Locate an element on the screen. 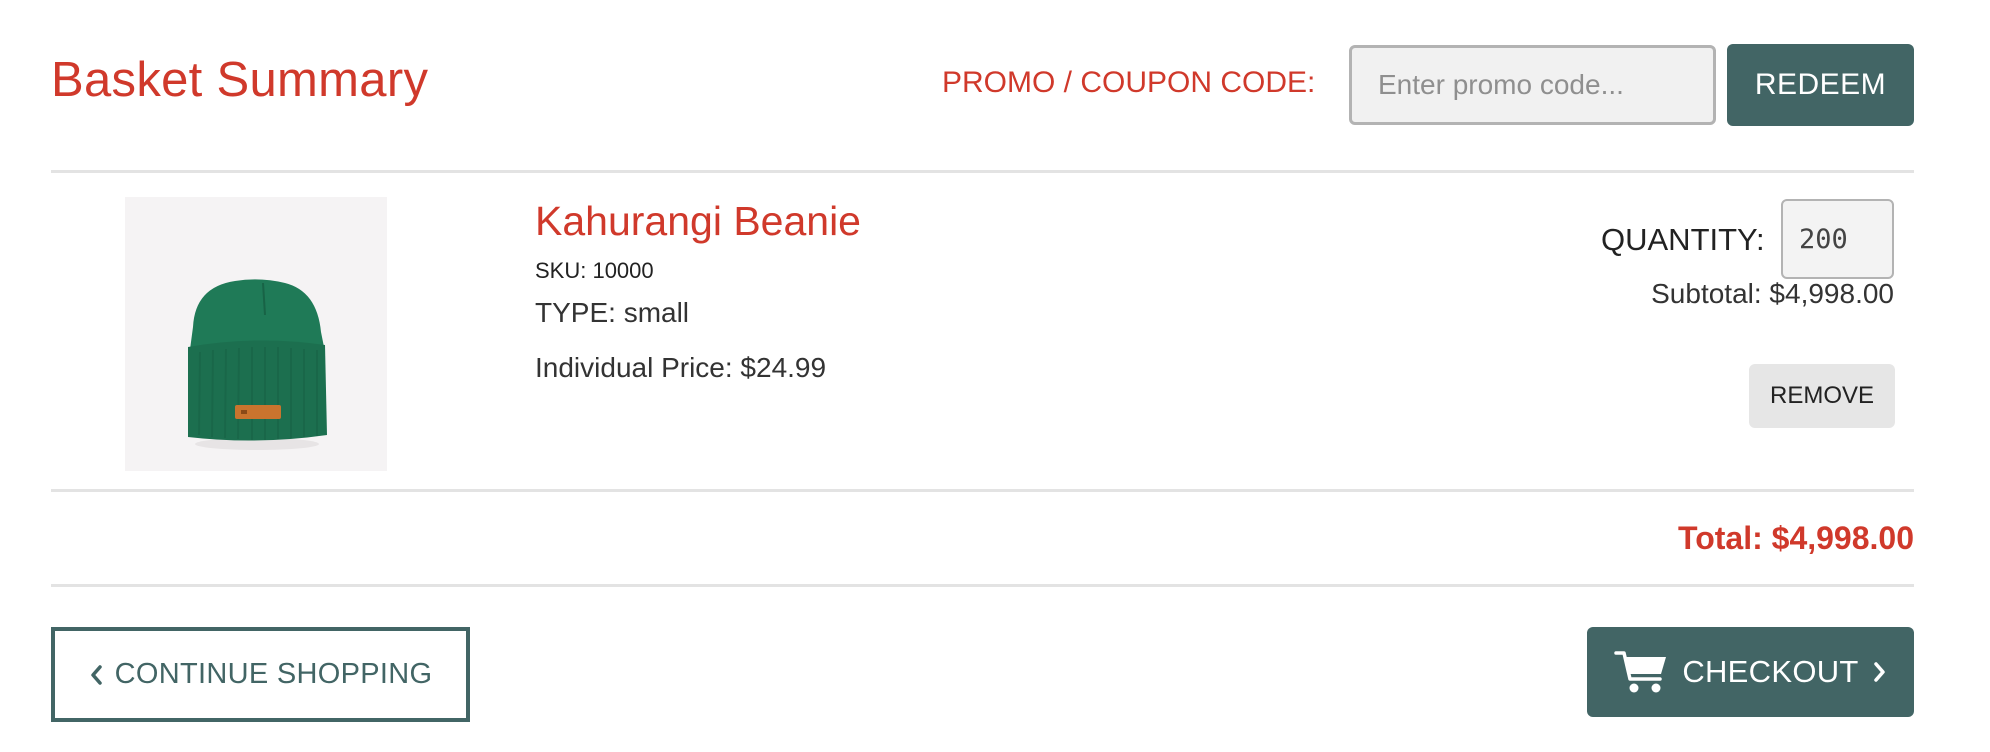  individual-price: Individual Price: $24.99 is located at coordinates (681, 367).